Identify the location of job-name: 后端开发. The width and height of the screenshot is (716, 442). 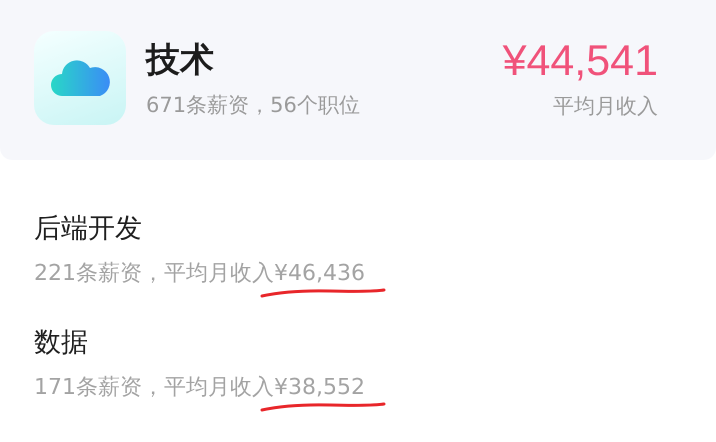
(88, 229).